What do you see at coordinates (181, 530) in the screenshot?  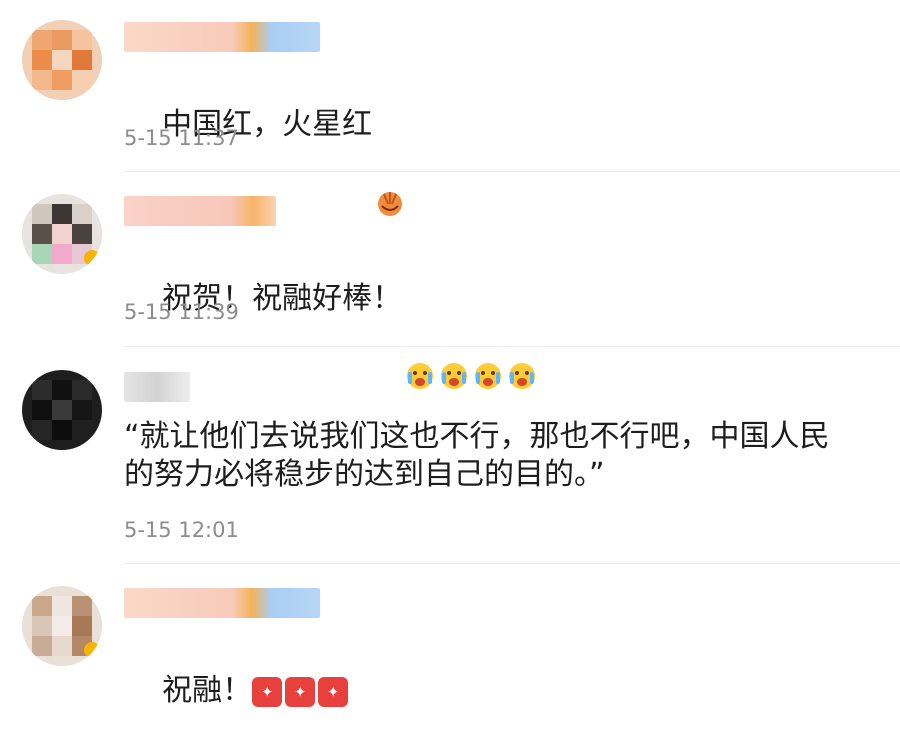 I see `comment-time: 5-15 12:01` at bounding box center [181, 530].